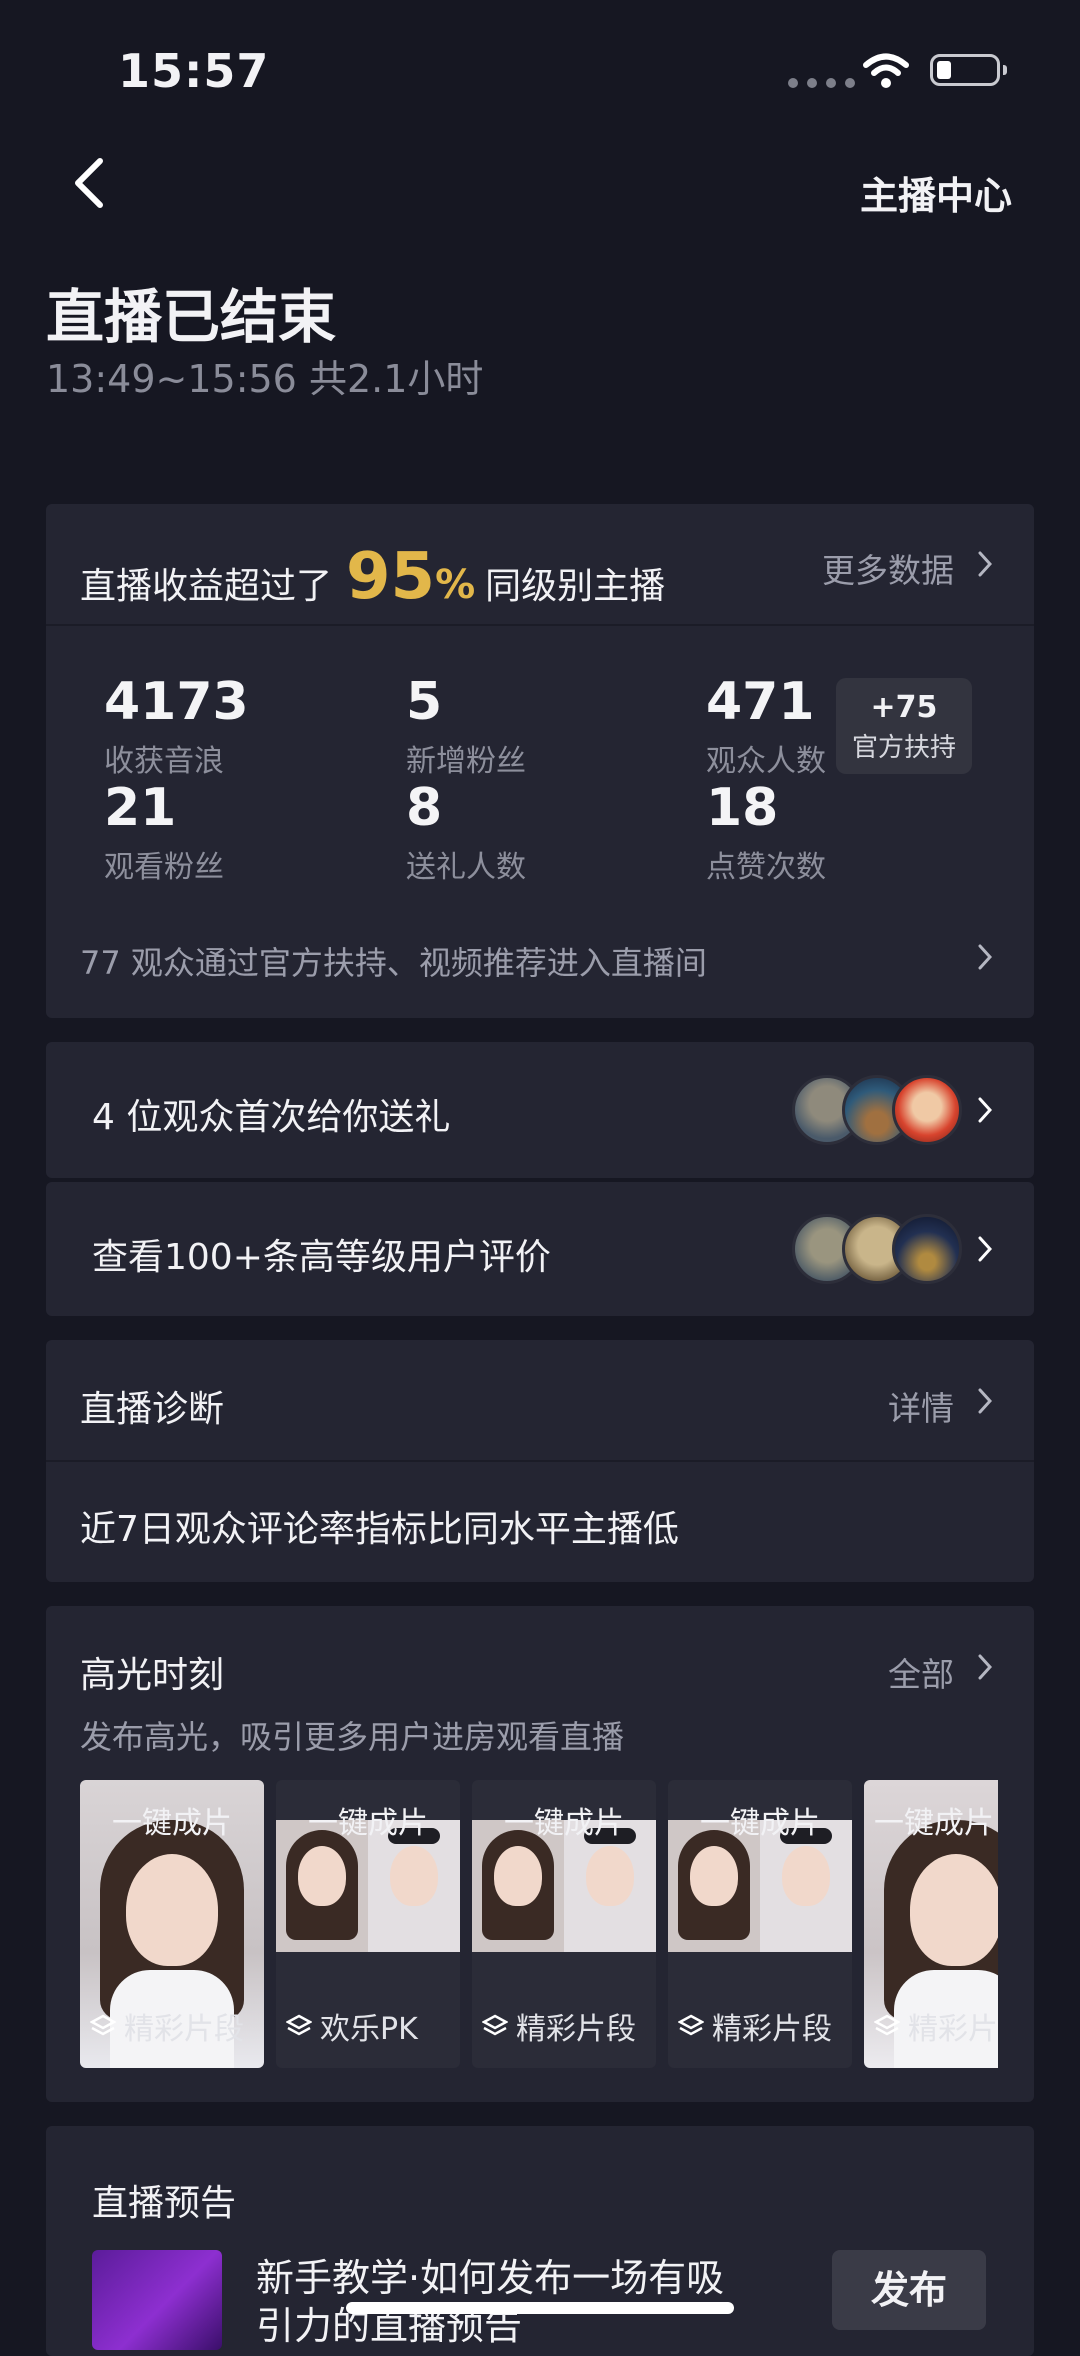 Image resolution: width=1080 pixels, height=2356 pixels. Describe the element at coordinates (540, 2308) in the screenshot. I see `home-indicator` at that location.